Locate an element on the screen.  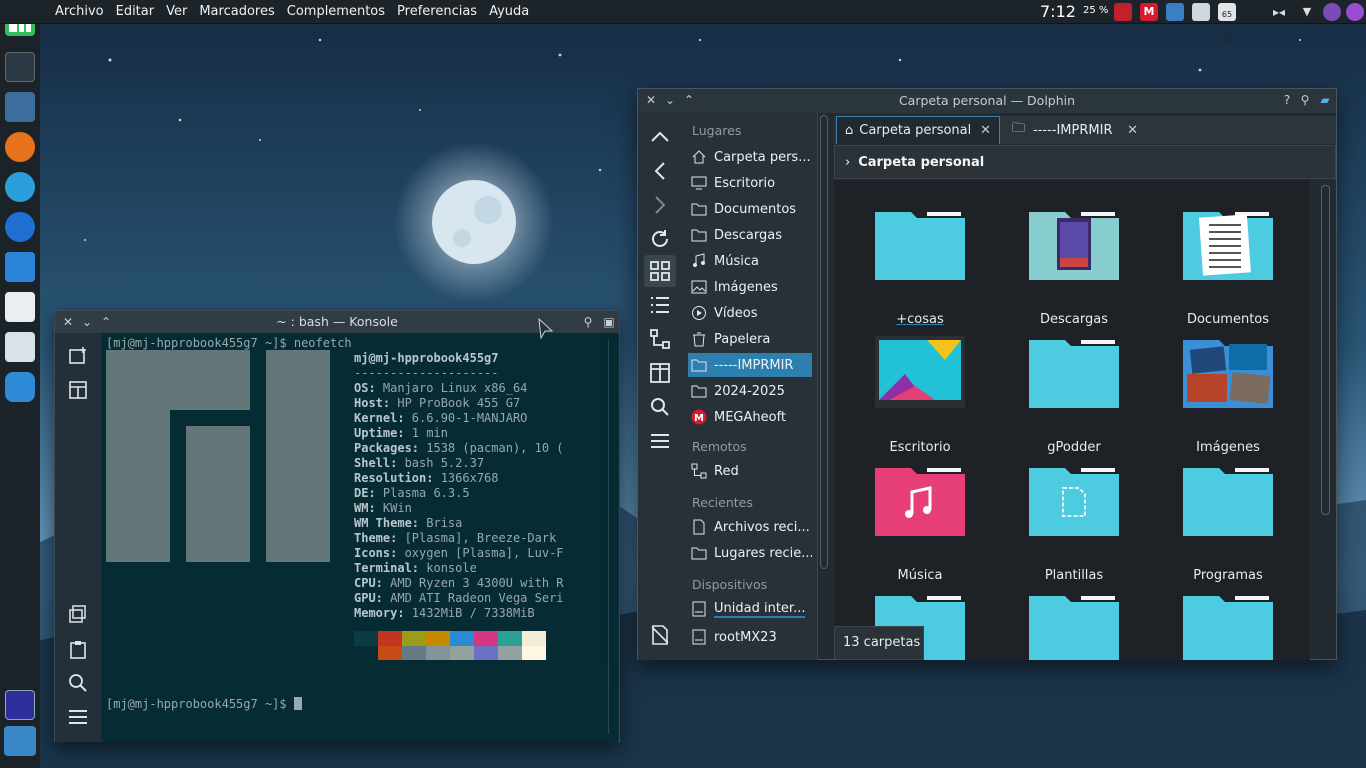
spreadsheet-icon is located at coordinates (20, 307).